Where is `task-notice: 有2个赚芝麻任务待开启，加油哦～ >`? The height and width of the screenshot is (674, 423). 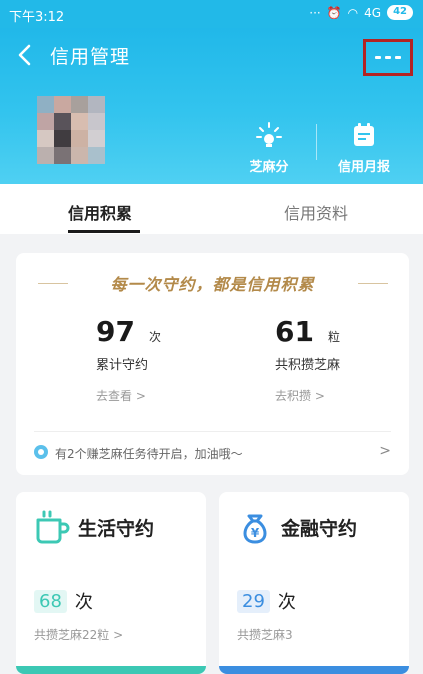 task-notice: 有2个赚芝麻任务待开启，加油哦～ > is located at coordinates (212, 453).